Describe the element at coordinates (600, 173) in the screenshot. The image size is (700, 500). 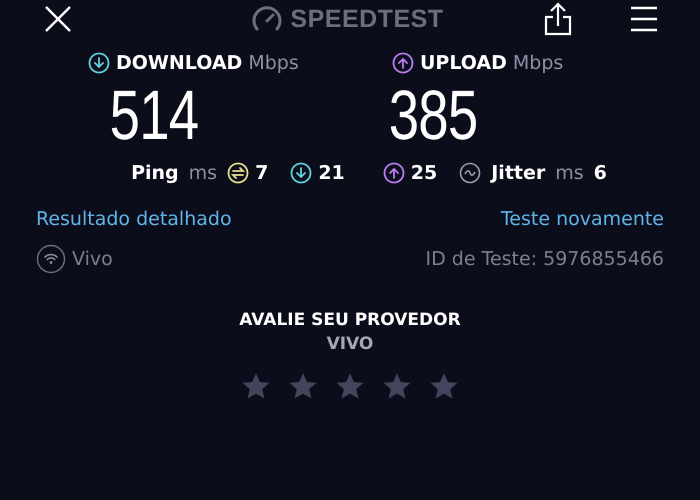
I see `jitter-value: 6` at that location.